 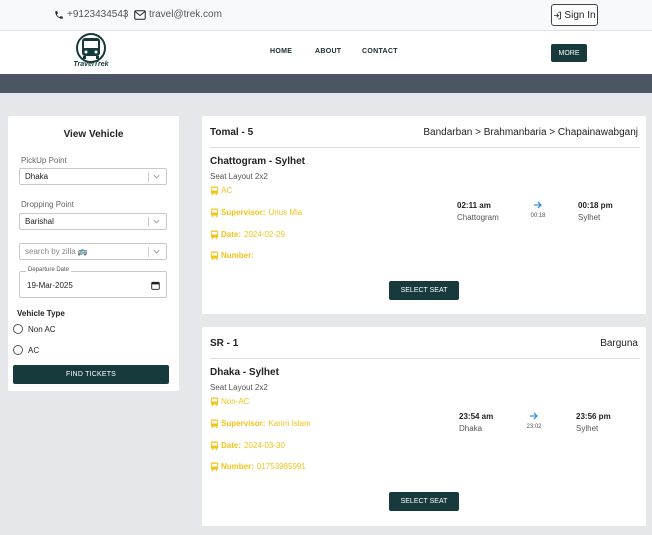 What do you see at coordinates (49, 270) in the screenshot?
I see `departure-date-label: Departure Date` at bounding box center [49, 270].